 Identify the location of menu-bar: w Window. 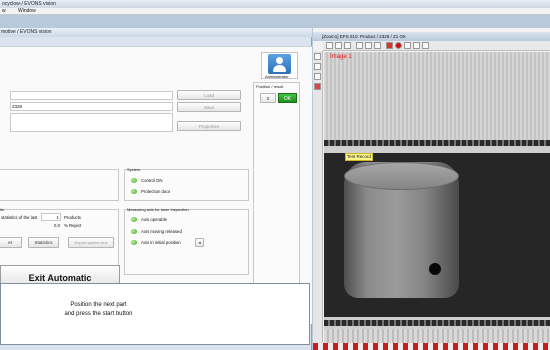
(275, 11).